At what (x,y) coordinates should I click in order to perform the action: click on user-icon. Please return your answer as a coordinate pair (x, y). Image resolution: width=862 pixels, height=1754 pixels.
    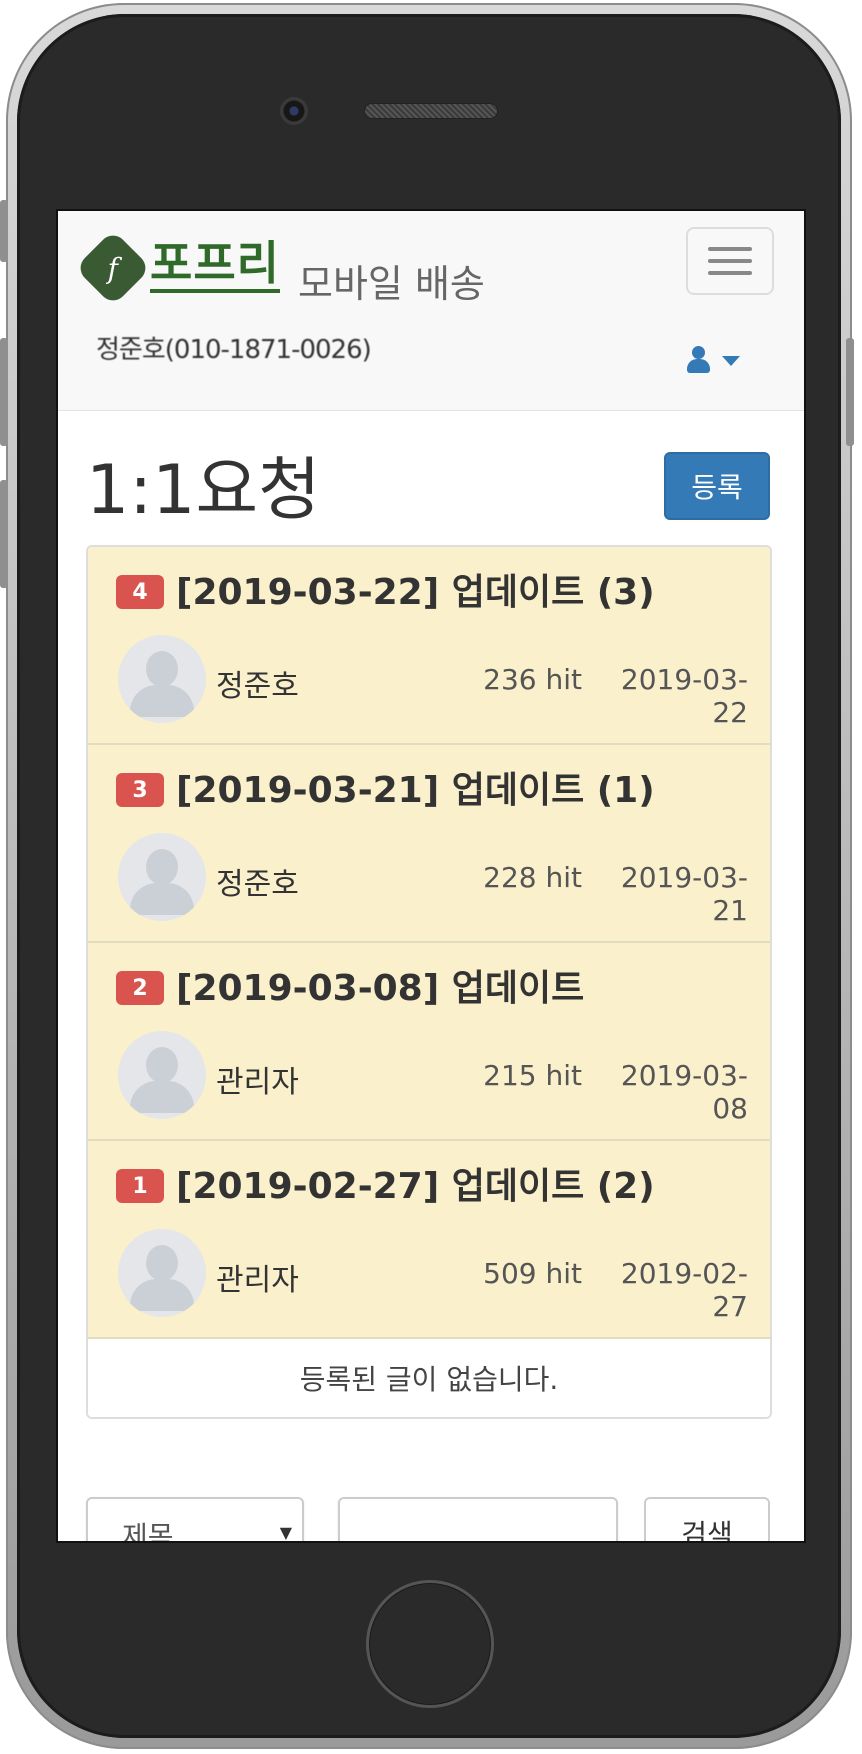
    Looking at the image, I should click on (698, 361).